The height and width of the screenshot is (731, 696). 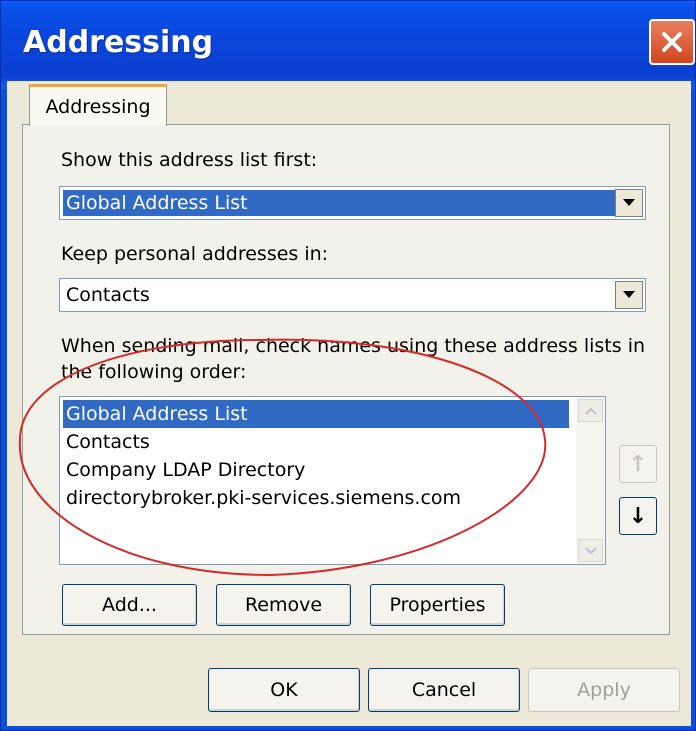 I want to click on close-icon, so click(x=672, y=42).